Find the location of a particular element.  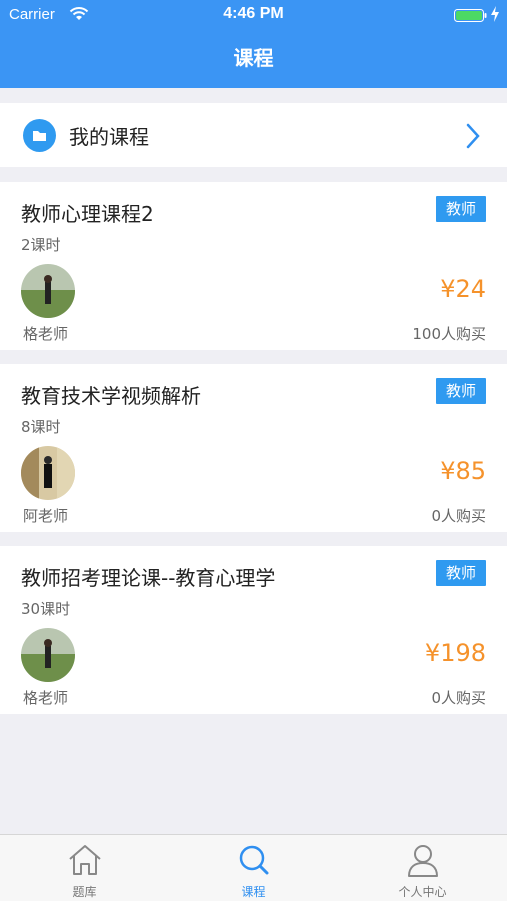

person-icon is located at coordinates (423, 861).